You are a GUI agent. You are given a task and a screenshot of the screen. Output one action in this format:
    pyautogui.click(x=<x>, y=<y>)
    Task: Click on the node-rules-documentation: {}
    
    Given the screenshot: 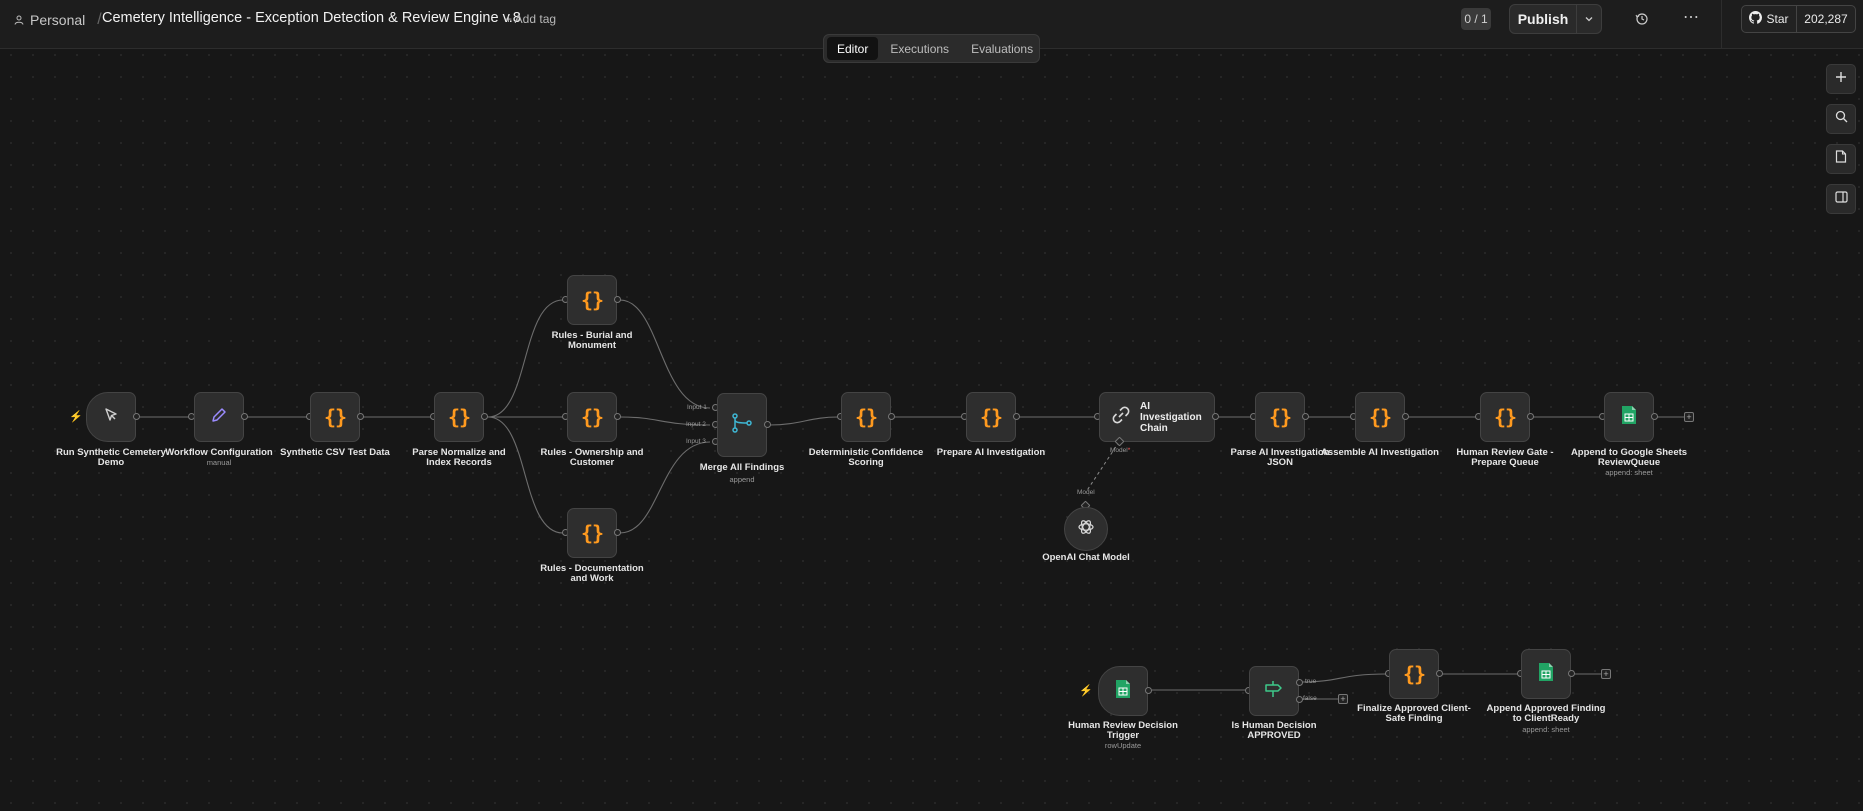 What is the action you would take?
    pyautogui.click(x=592, y=533)
    